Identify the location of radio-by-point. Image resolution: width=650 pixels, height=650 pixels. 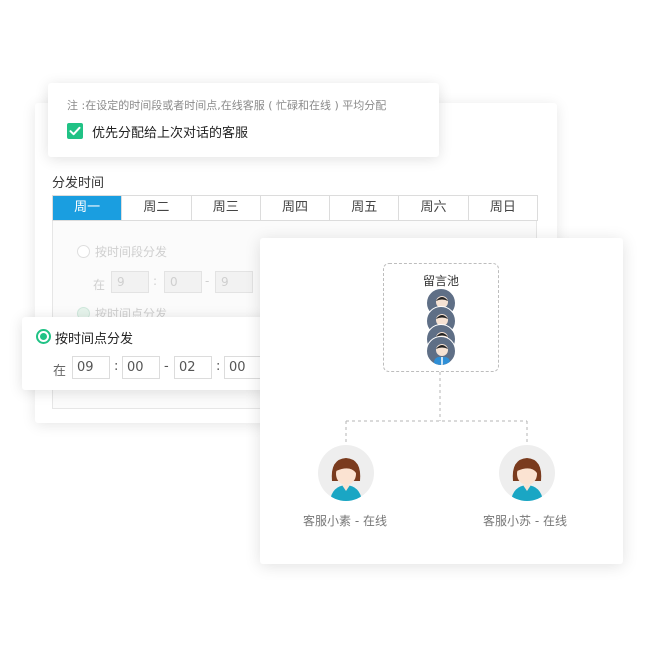
(43, 336).